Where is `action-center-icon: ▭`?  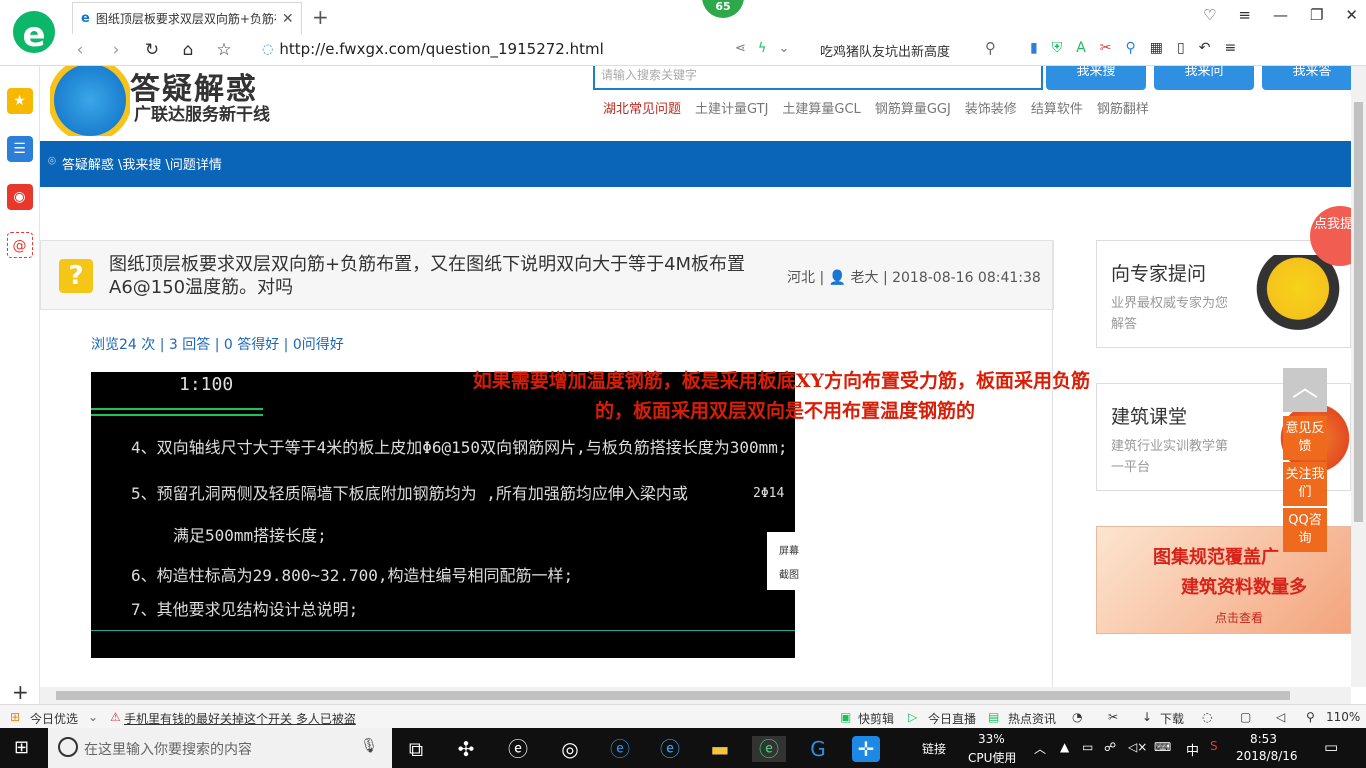
action-center-icon: ▭ is located at coordinates (1331, 747).